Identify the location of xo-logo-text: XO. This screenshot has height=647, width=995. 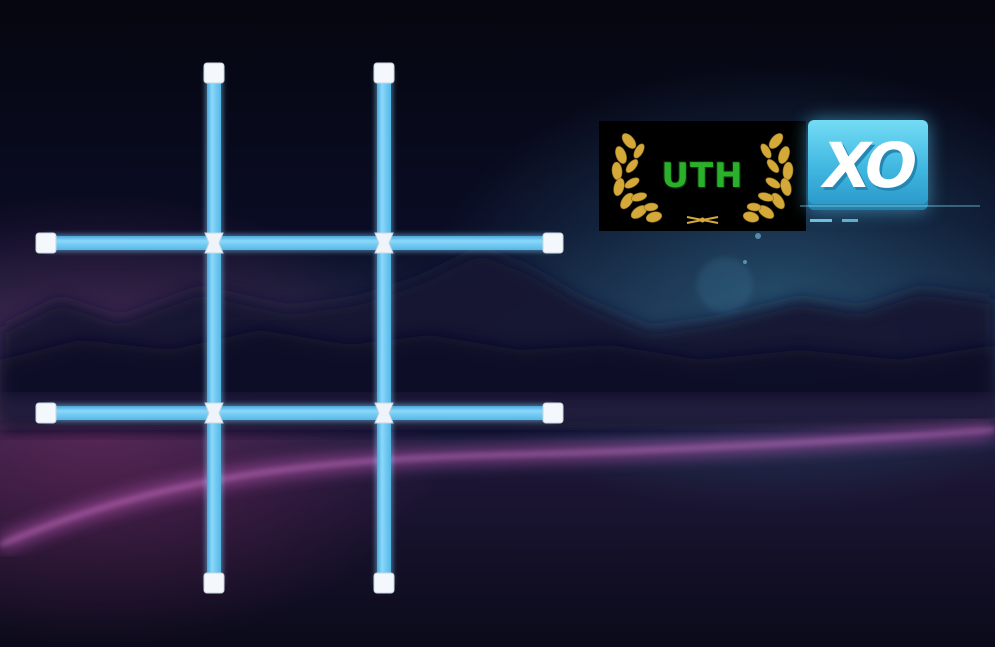
(868, 165).